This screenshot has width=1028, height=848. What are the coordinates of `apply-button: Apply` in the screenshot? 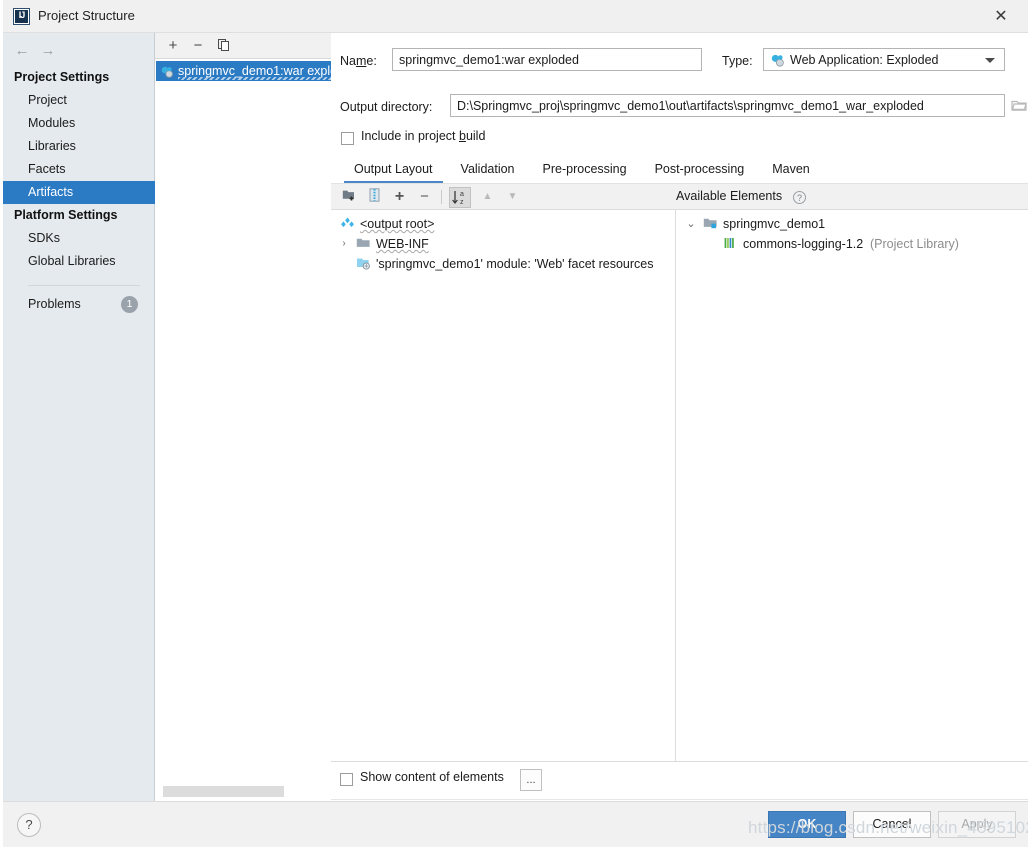 It's located at (977, 824).